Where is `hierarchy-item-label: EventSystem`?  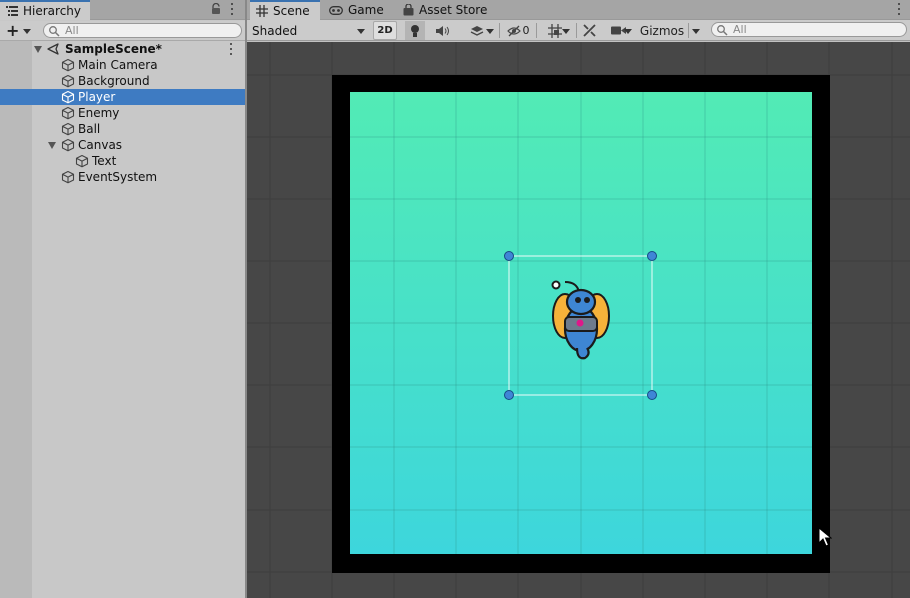 hierarchy-item-label: EventSystem is located at coordinates (118, 177).